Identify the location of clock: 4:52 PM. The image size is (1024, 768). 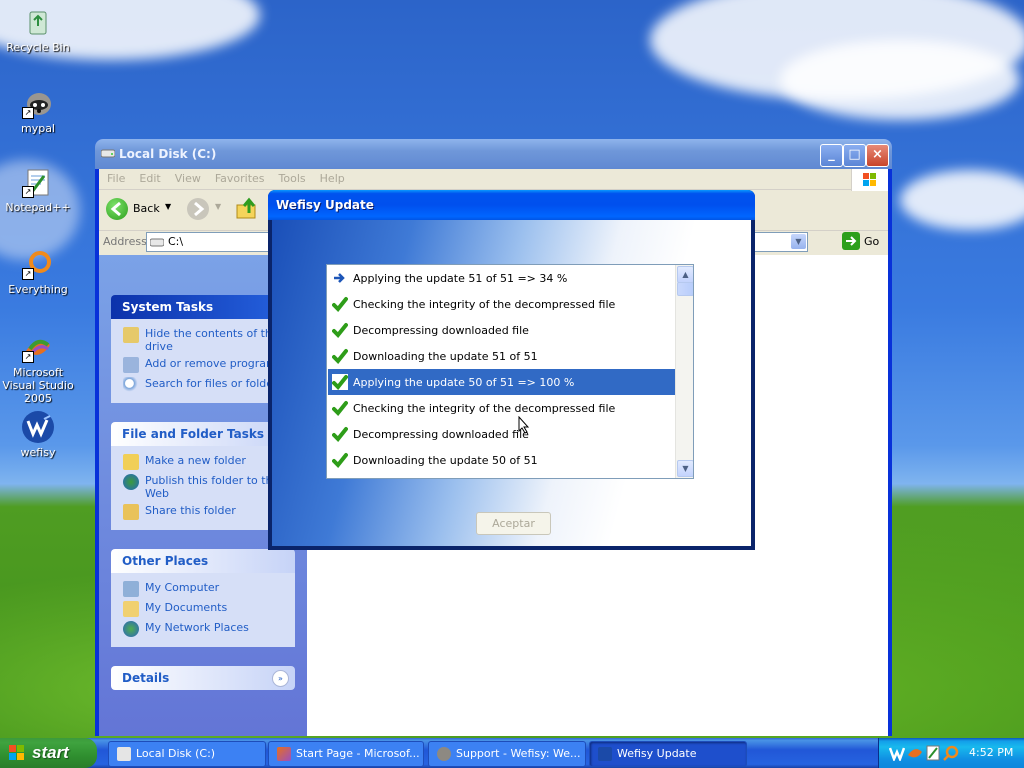
(991, 752).